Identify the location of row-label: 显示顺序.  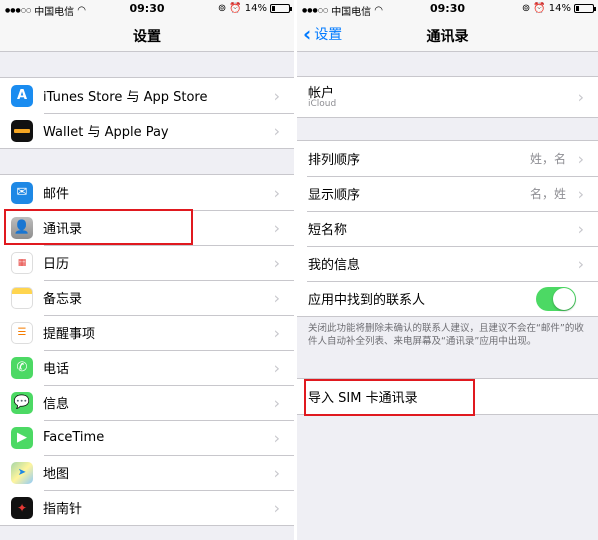
(334, 195).